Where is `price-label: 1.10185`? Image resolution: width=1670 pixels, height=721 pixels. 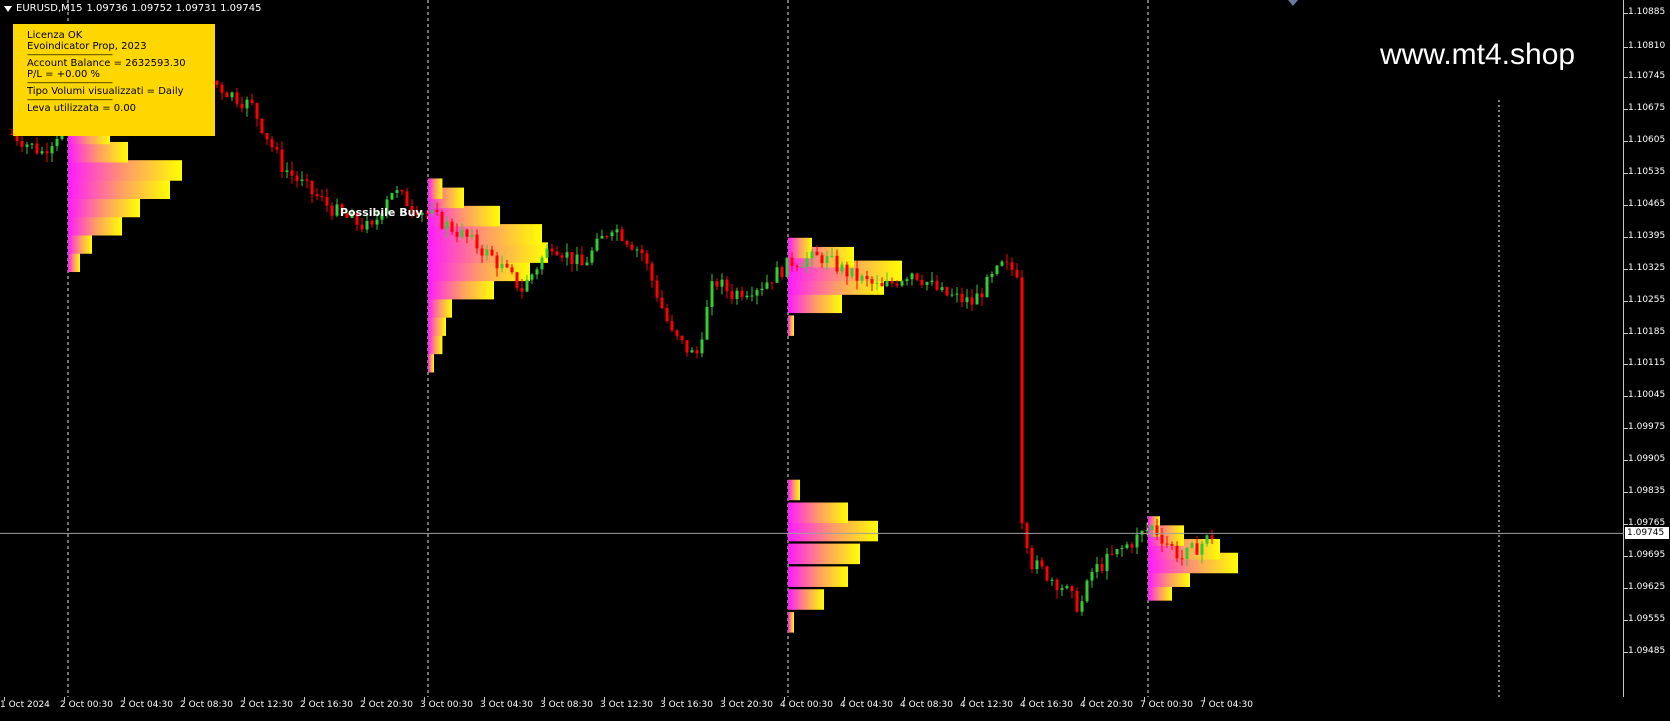
price-label: 1.10185 is located at coordinates (1647, 331).